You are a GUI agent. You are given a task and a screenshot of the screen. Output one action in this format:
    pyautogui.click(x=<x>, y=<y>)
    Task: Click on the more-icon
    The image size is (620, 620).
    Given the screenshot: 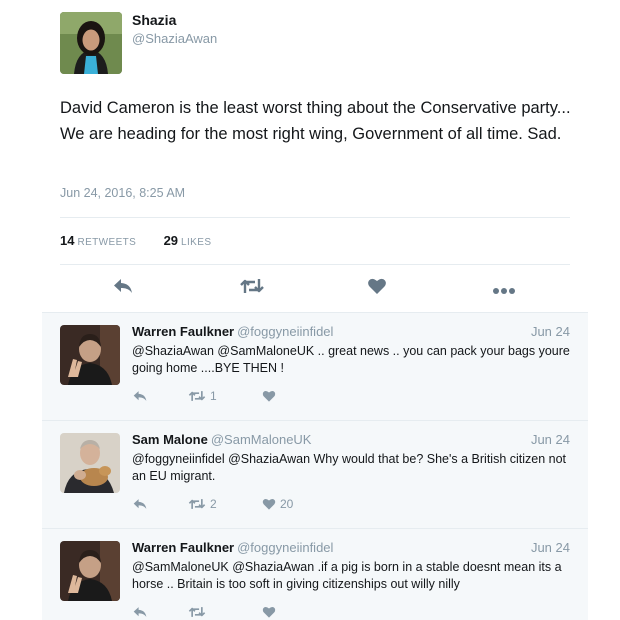 What is the action you would take?
    pyautogui.click(x=504, y=291)
    